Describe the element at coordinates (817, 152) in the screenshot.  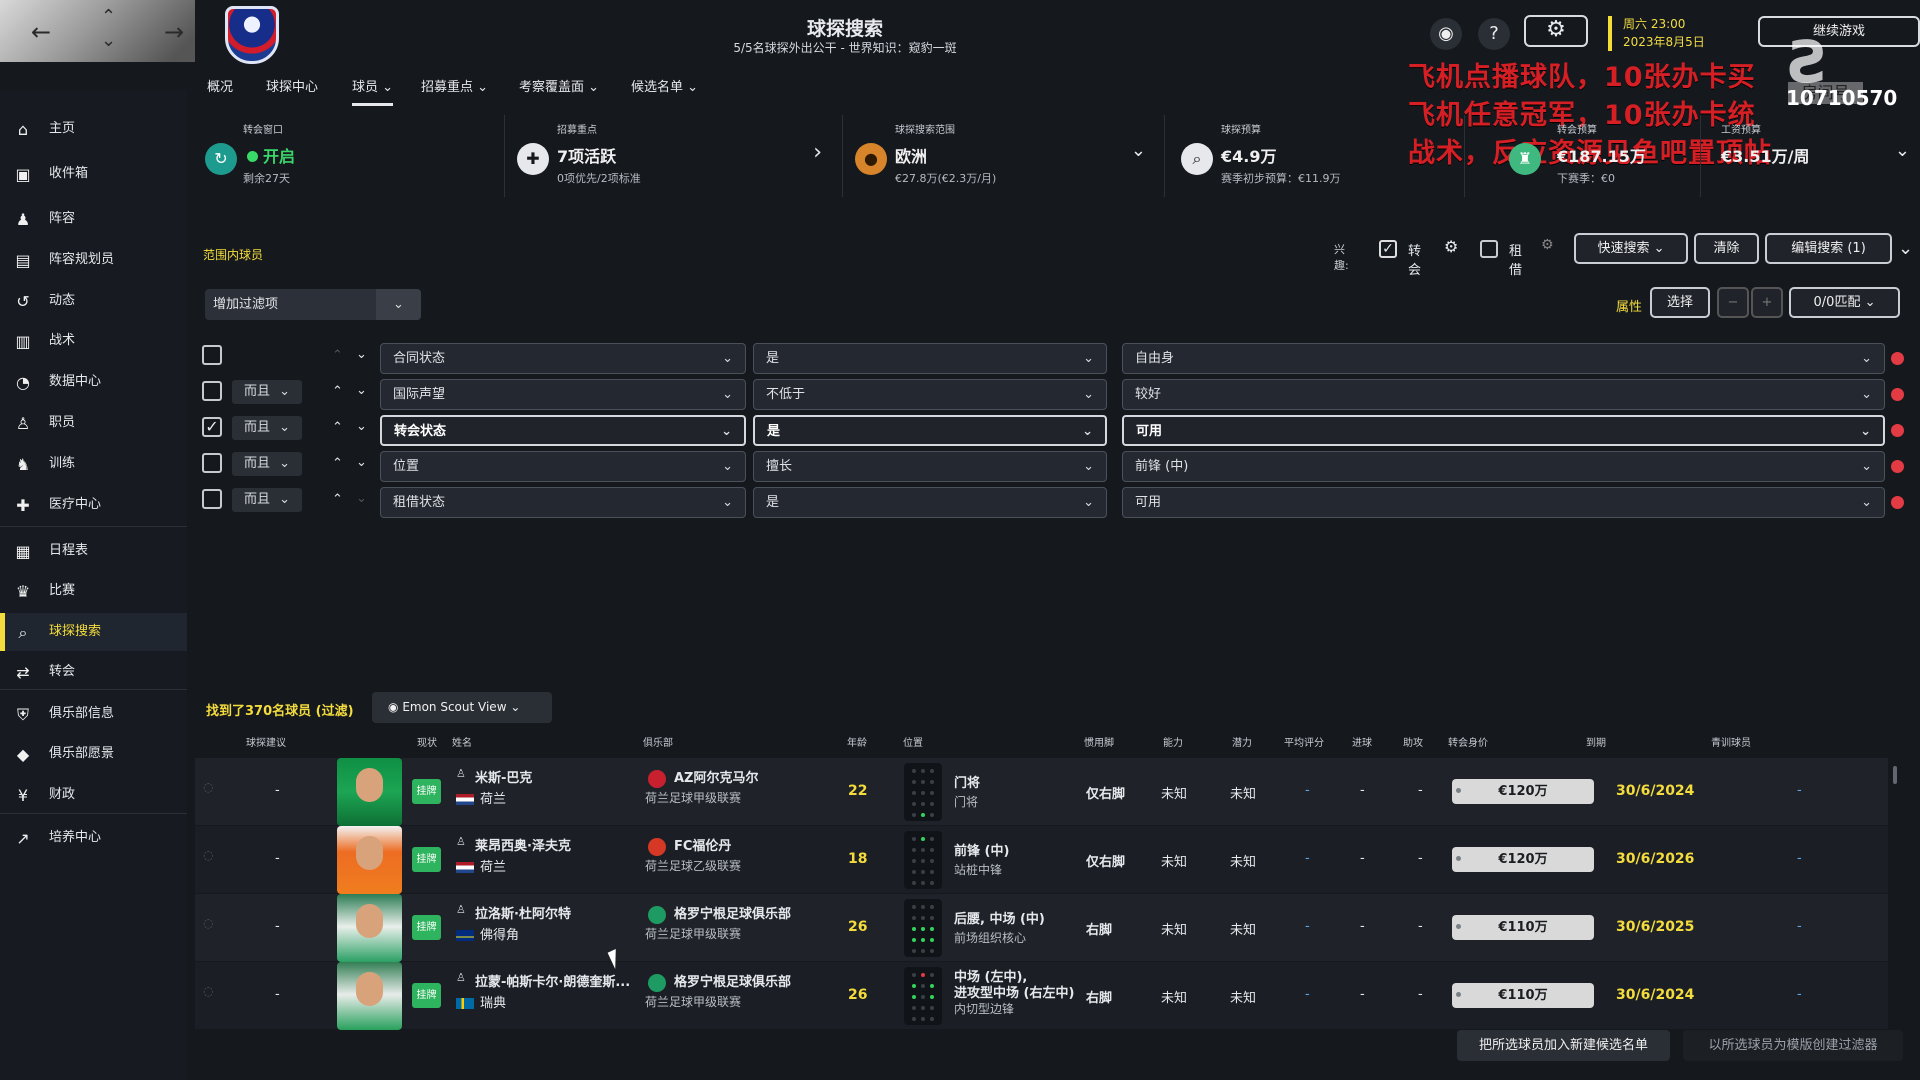
I see `chevron-right-icon: ›` at that location.